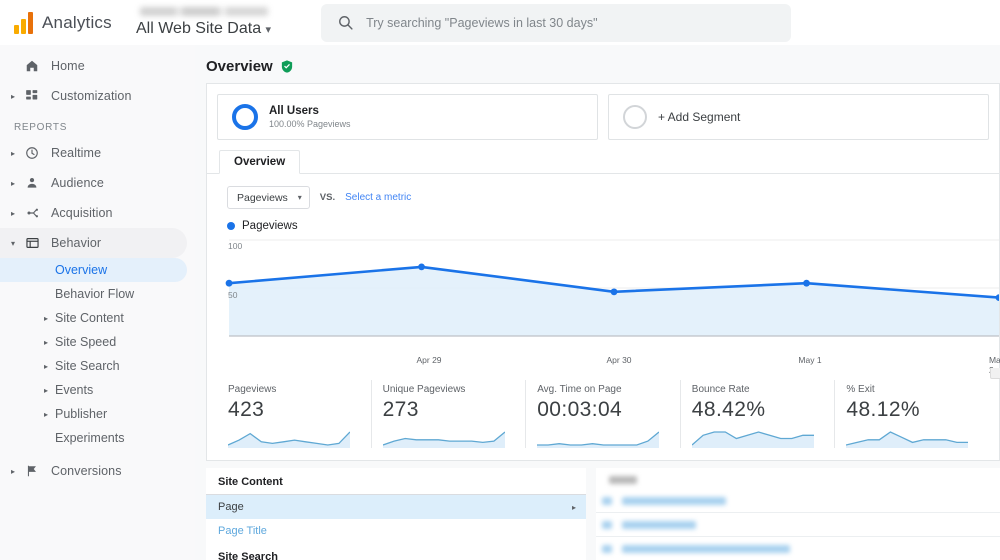  I want to click on kpi-label: Pageviews, so click(252, 389).